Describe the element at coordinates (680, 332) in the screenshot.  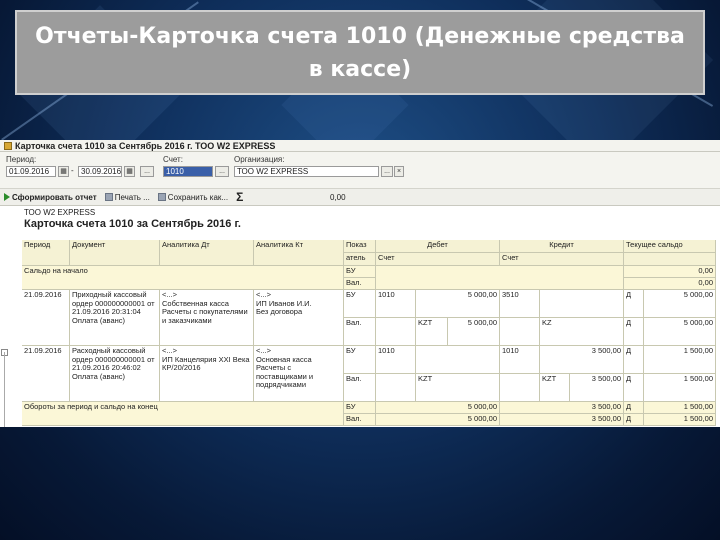
I see `row1-balance-val: 5 000,00` at that location.